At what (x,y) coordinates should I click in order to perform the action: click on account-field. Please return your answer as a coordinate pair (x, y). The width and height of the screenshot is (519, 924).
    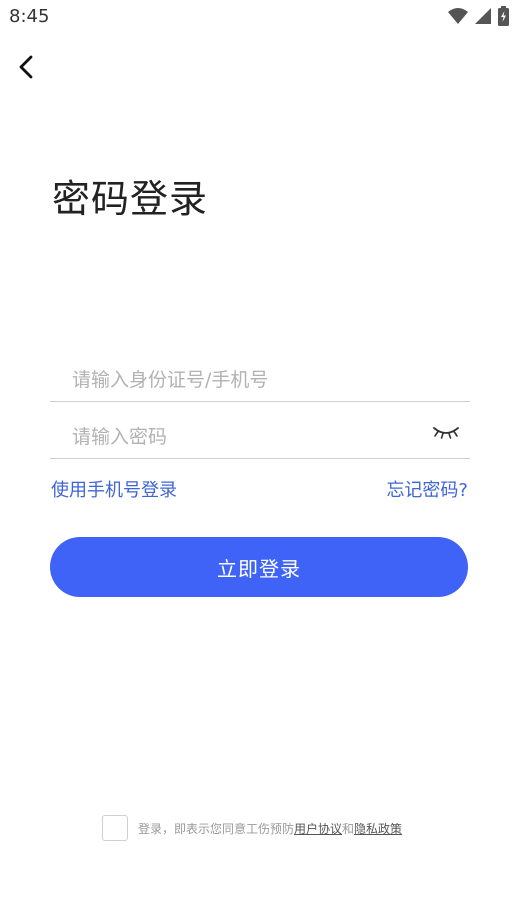
    Looking at the image, I should click on (260, 376).